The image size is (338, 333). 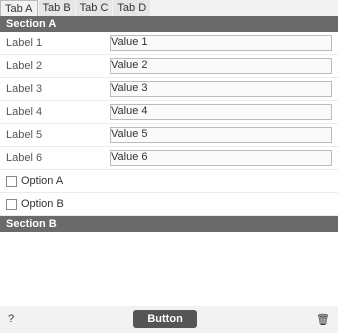 I want to click on field-select-6: Value 6, so click(x=221, y=158).